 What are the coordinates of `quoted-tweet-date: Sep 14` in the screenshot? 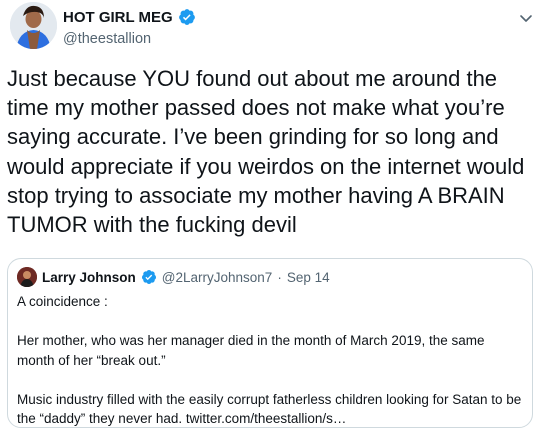 It's located at (308, 277).